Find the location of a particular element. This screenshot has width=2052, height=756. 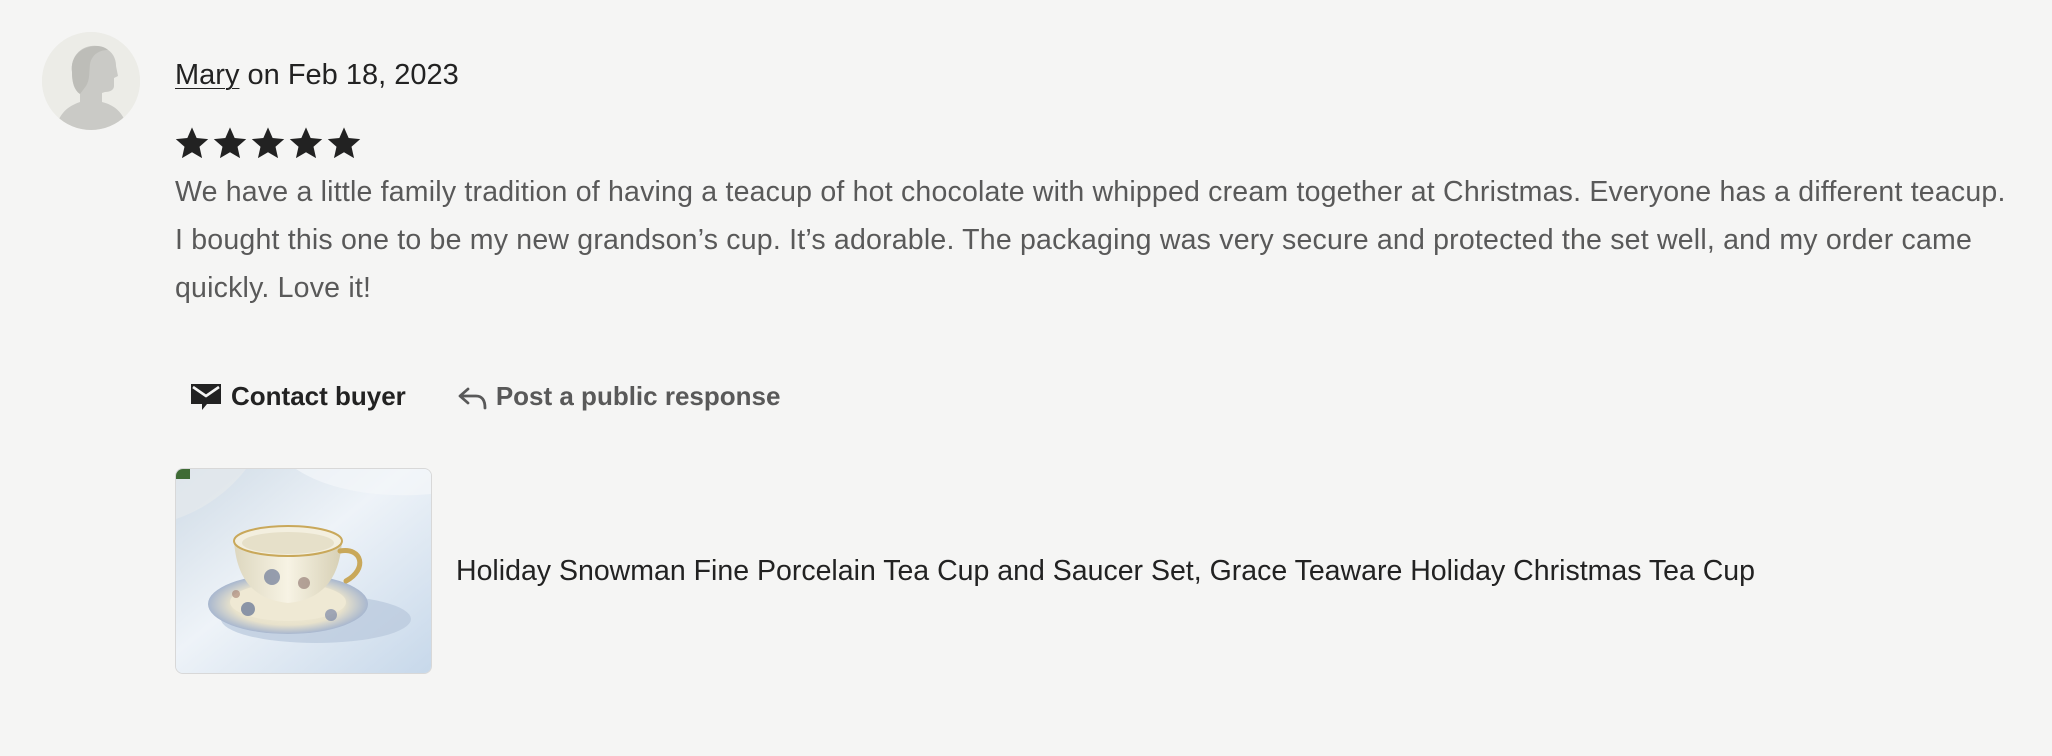

review-actions: Contact buyer Post a public response is located at coordinates (477, 396).